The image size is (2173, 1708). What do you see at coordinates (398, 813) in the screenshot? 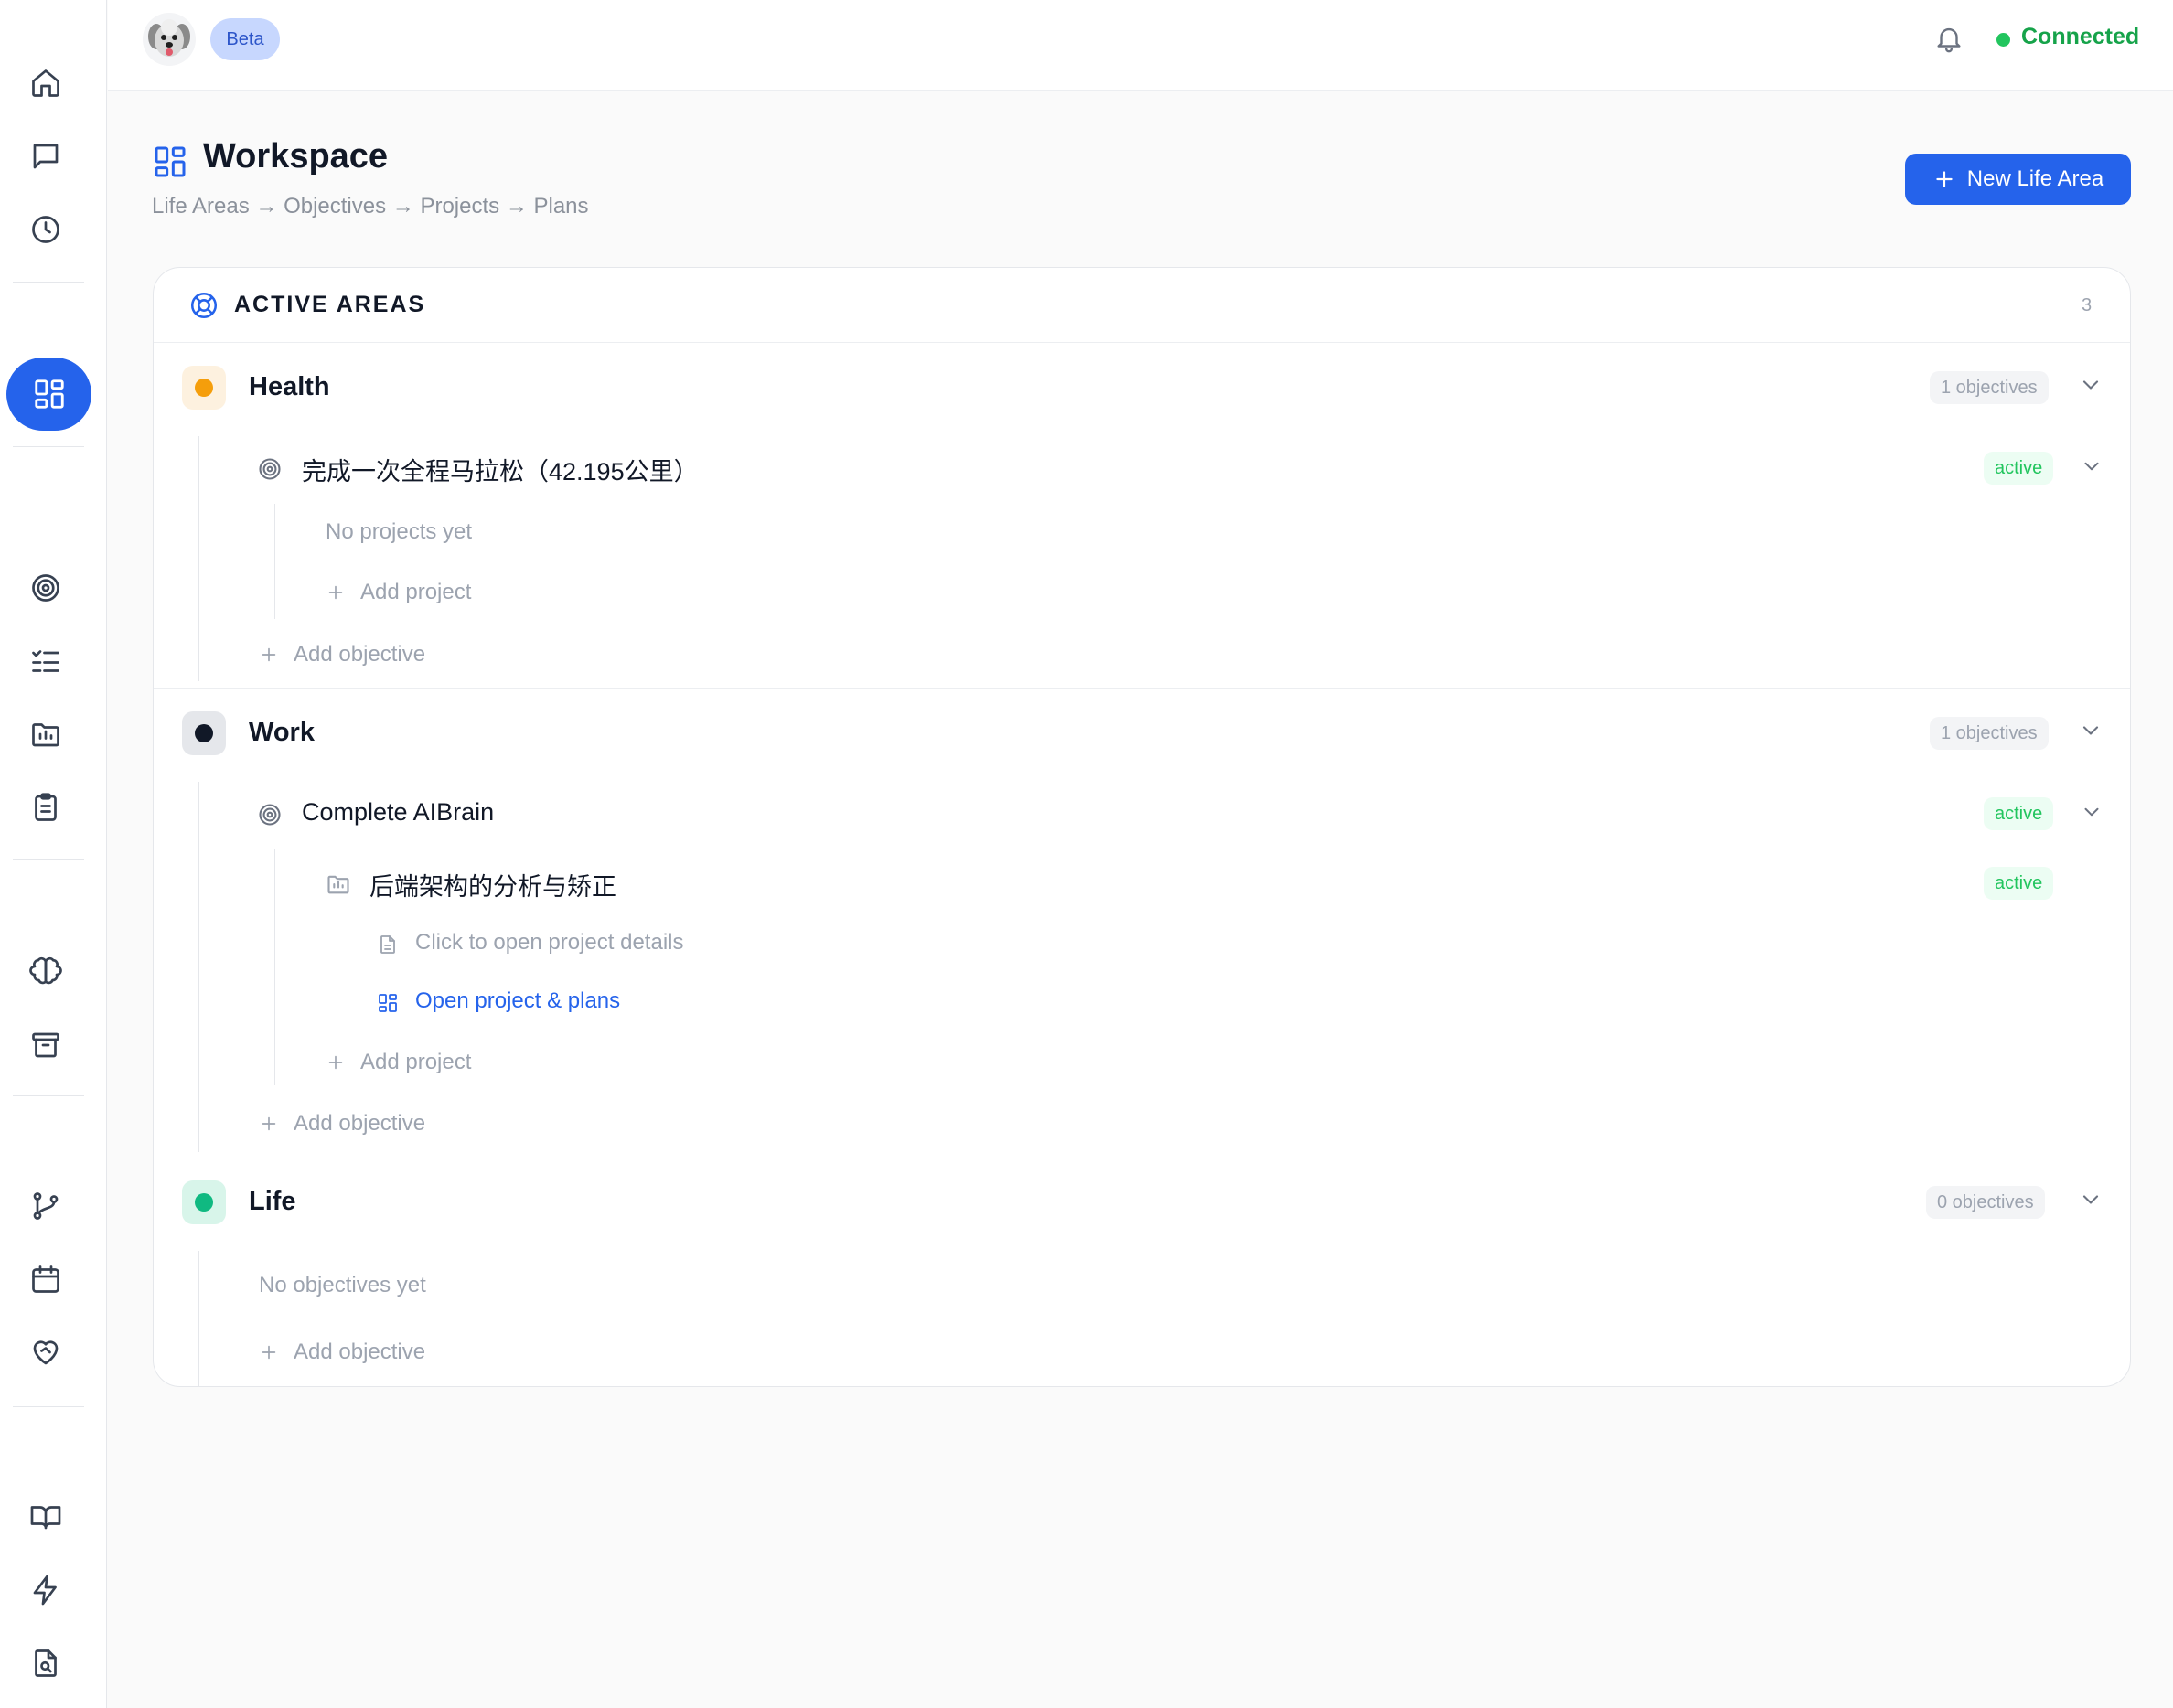
I see `objective-title: Complete AIBrain` at bounding box center [398, 813].